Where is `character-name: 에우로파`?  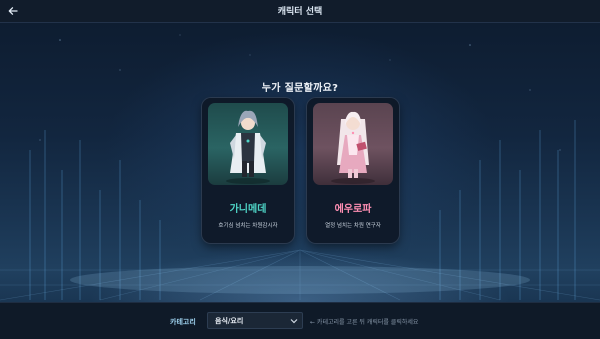 character-name: 에우로파 is located at coordinates (353, 209).